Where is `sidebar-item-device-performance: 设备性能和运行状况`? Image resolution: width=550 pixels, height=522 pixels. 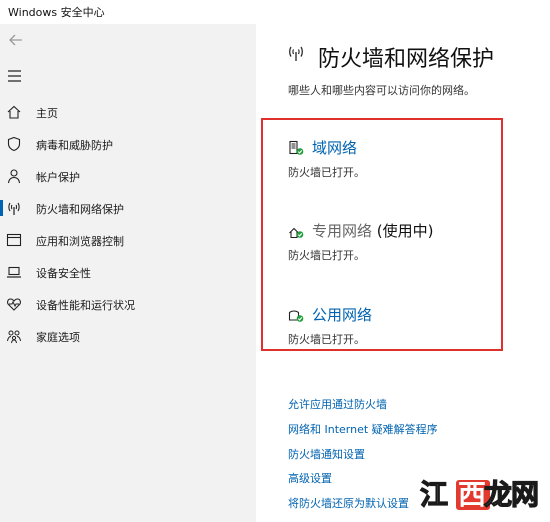 sidebar-item-device-performance: 设备性能和运行状况 is located at coordinates (128, 305).